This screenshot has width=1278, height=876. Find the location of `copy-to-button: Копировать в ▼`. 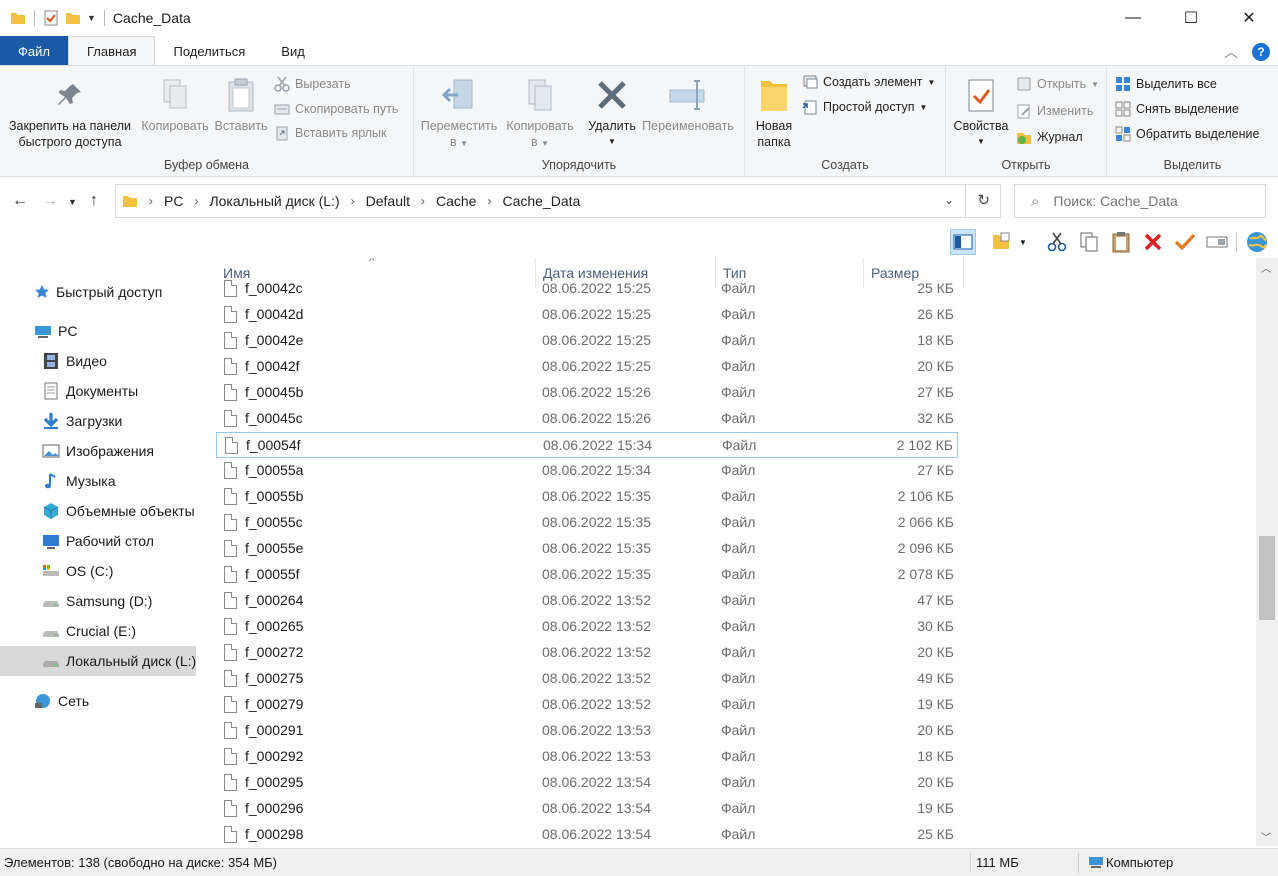

copy-to-button: Копировать в ▼ is located at coordinates (540, 112).